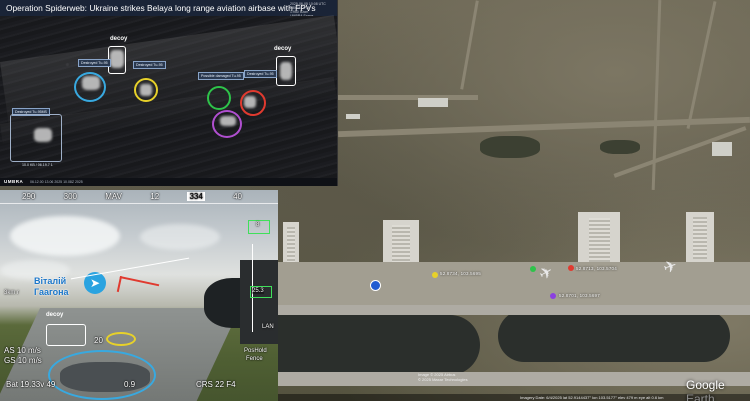  Describe the element at coordinates (579, 295) in the screenshot. I see `coordinate-label: 52.8701, 103.5697` at that location.